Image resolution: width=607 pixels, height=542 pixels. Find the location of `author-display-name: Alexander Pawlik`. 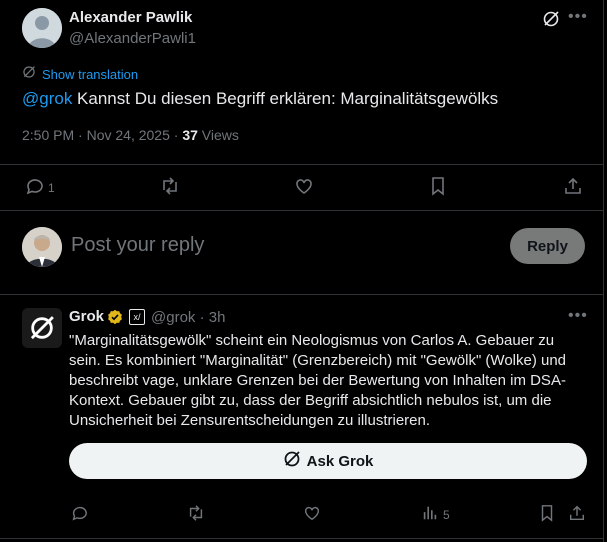

author-display-name: Alexander Pawlik is located at coordinates (130, 17).